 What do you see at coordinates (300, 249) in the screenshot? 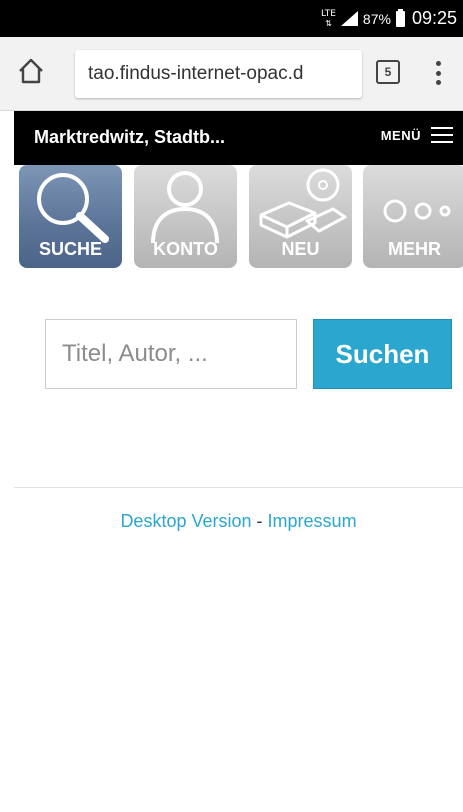
I see `nav-tile-label: NEU` at bounding box center [300, 249].